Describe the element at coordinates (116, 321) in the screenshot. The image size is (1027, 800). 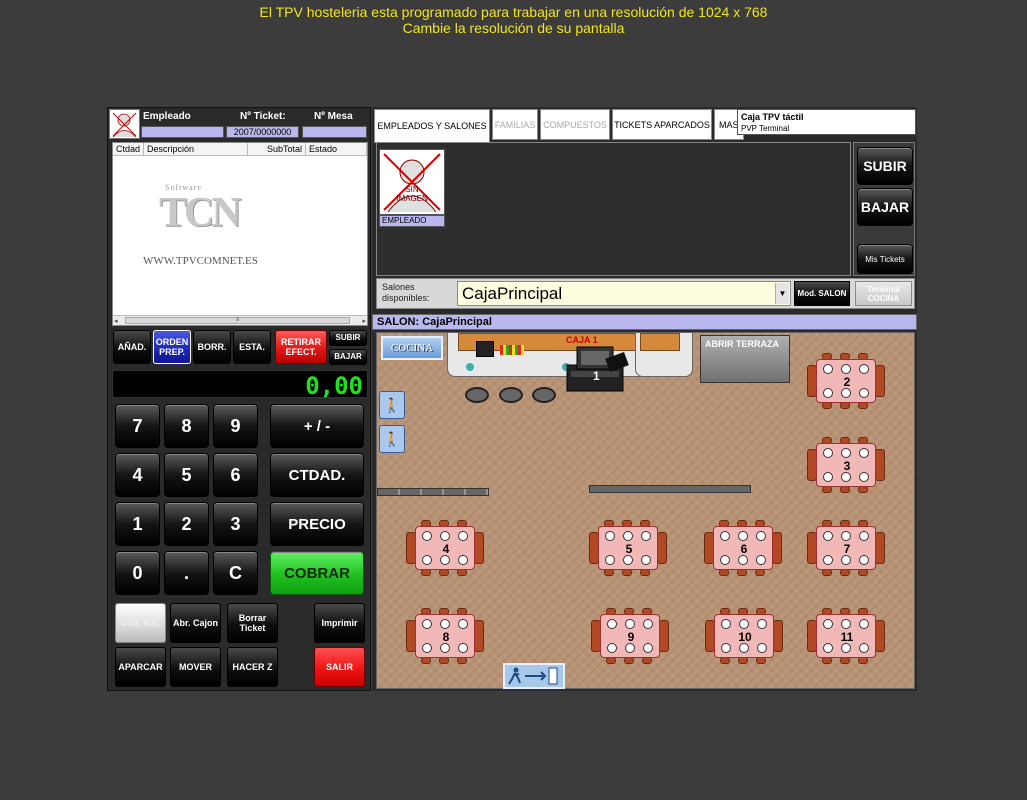
I see `scroll-left-icon: ◂` at that location.